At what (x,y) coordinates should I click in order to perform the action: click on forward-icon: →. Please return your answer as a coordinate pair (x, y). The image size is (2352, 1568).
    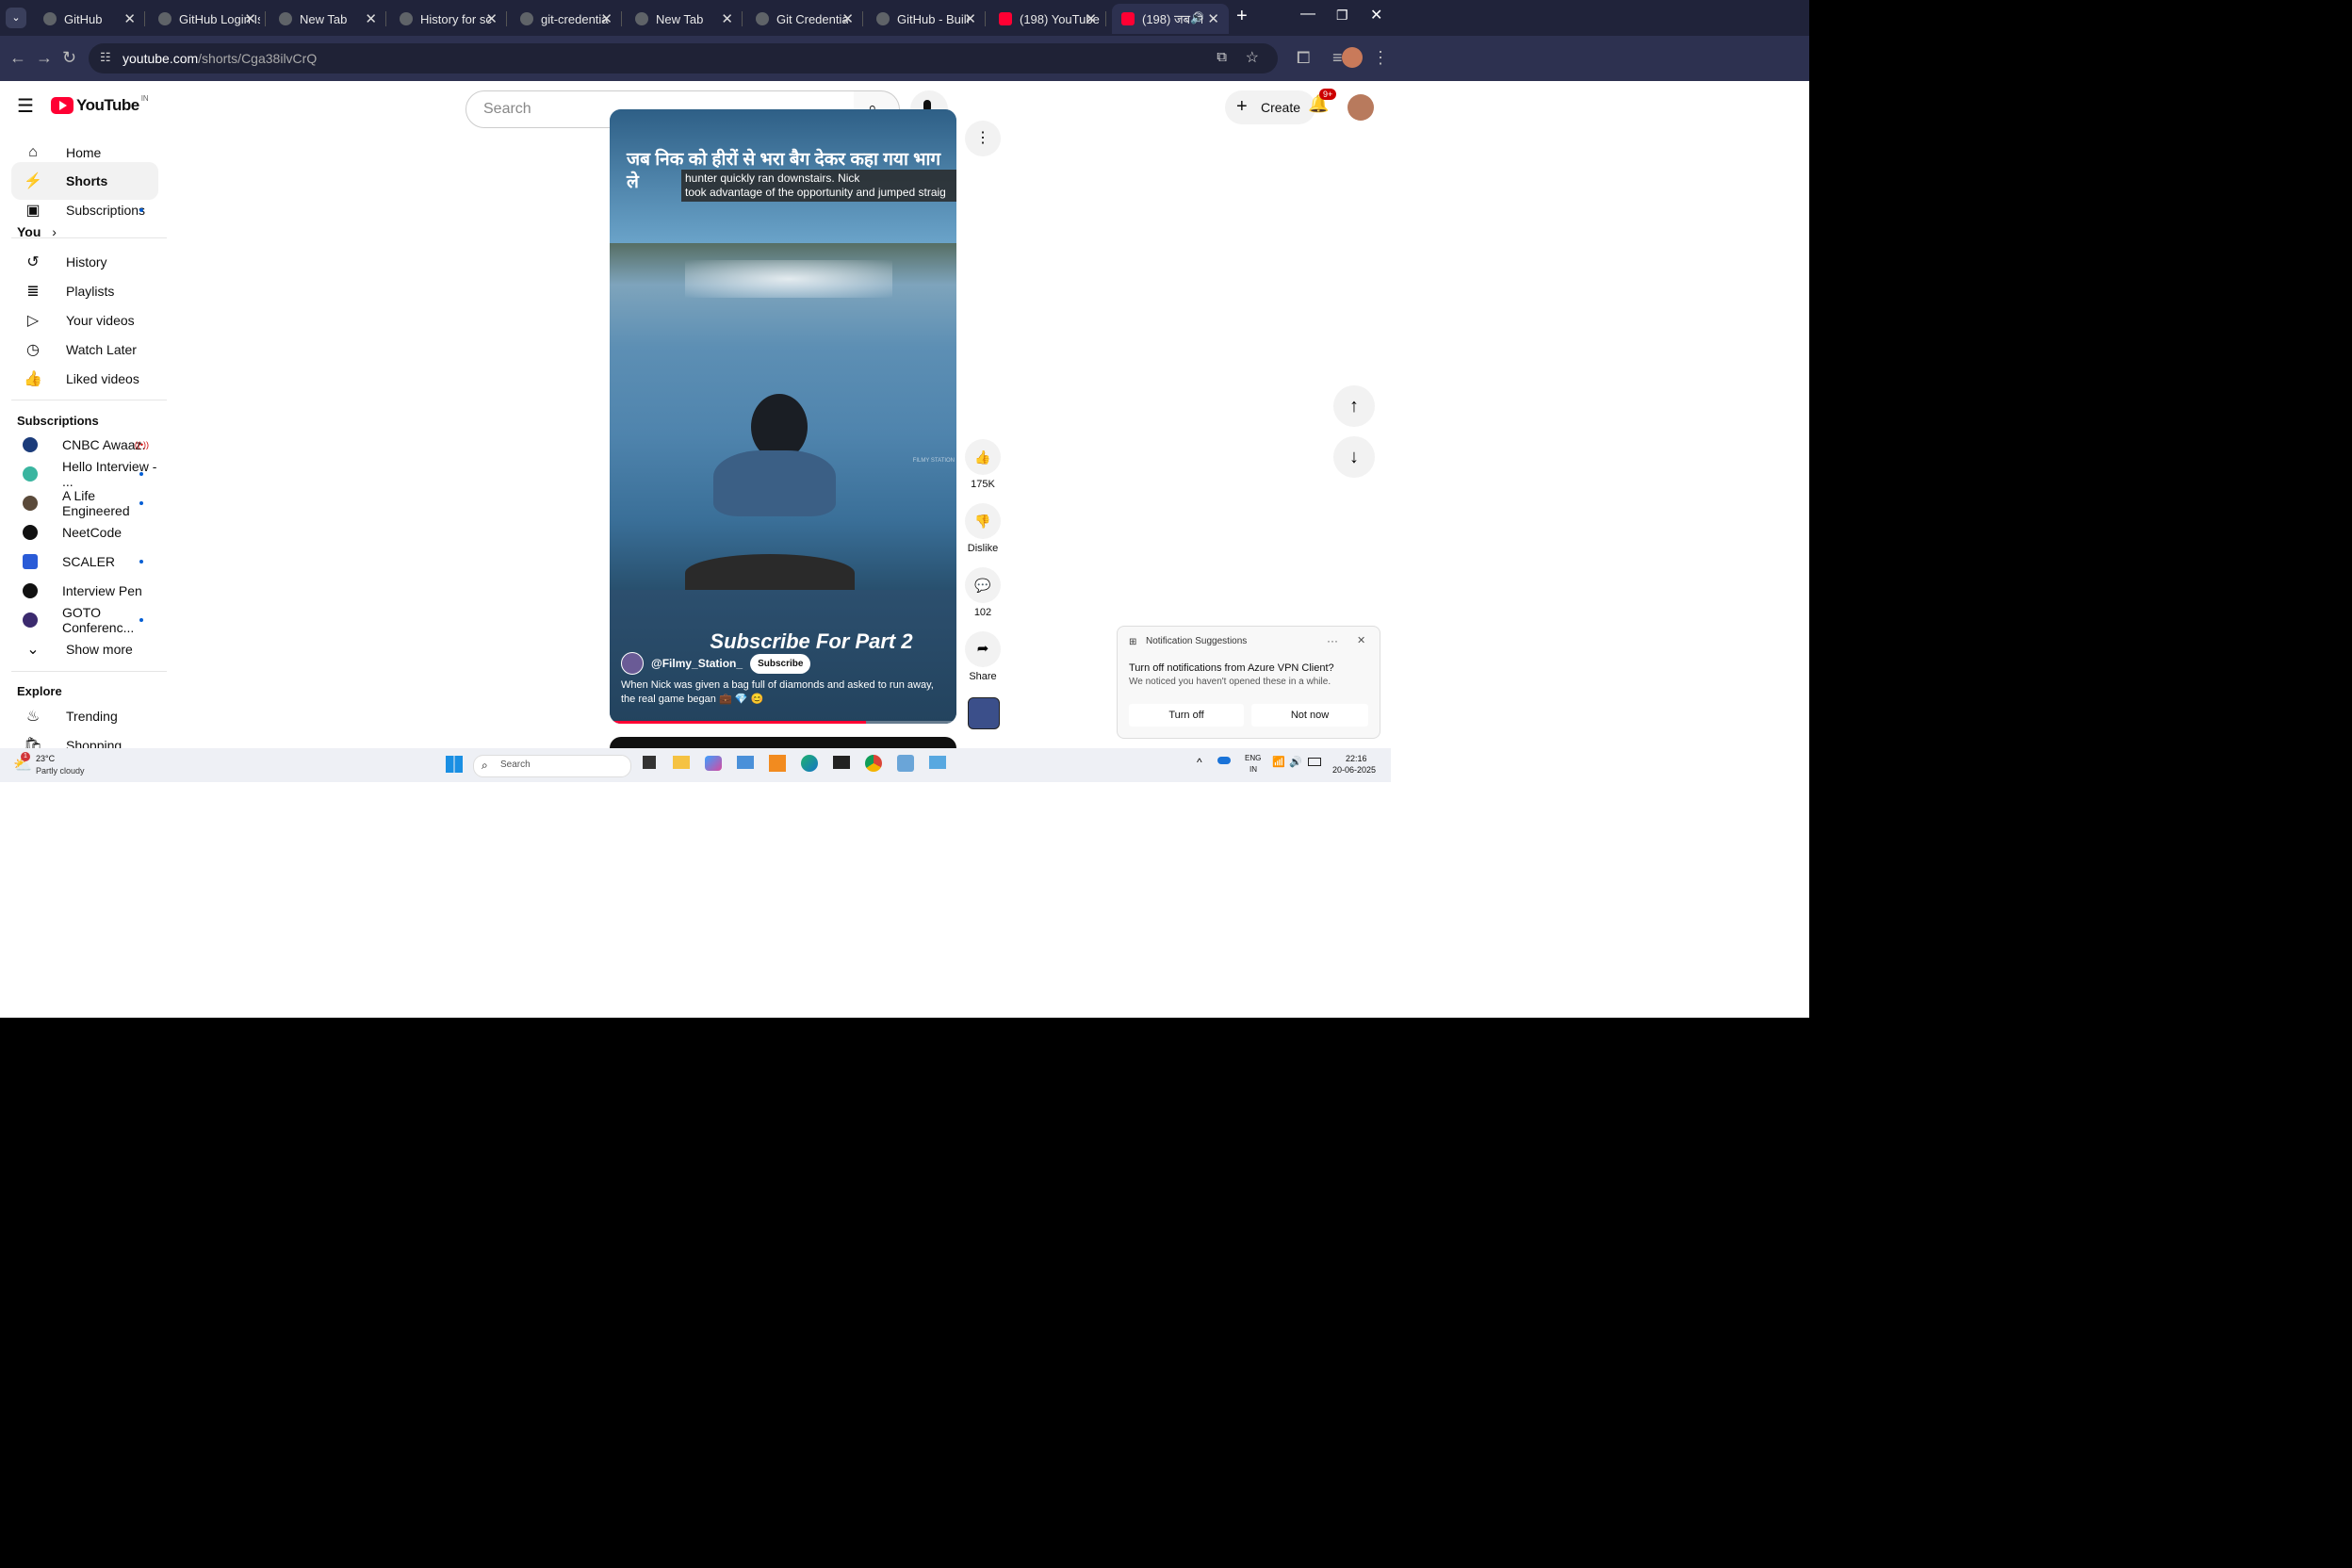
    Looking at the image, I should click on (45, 58).